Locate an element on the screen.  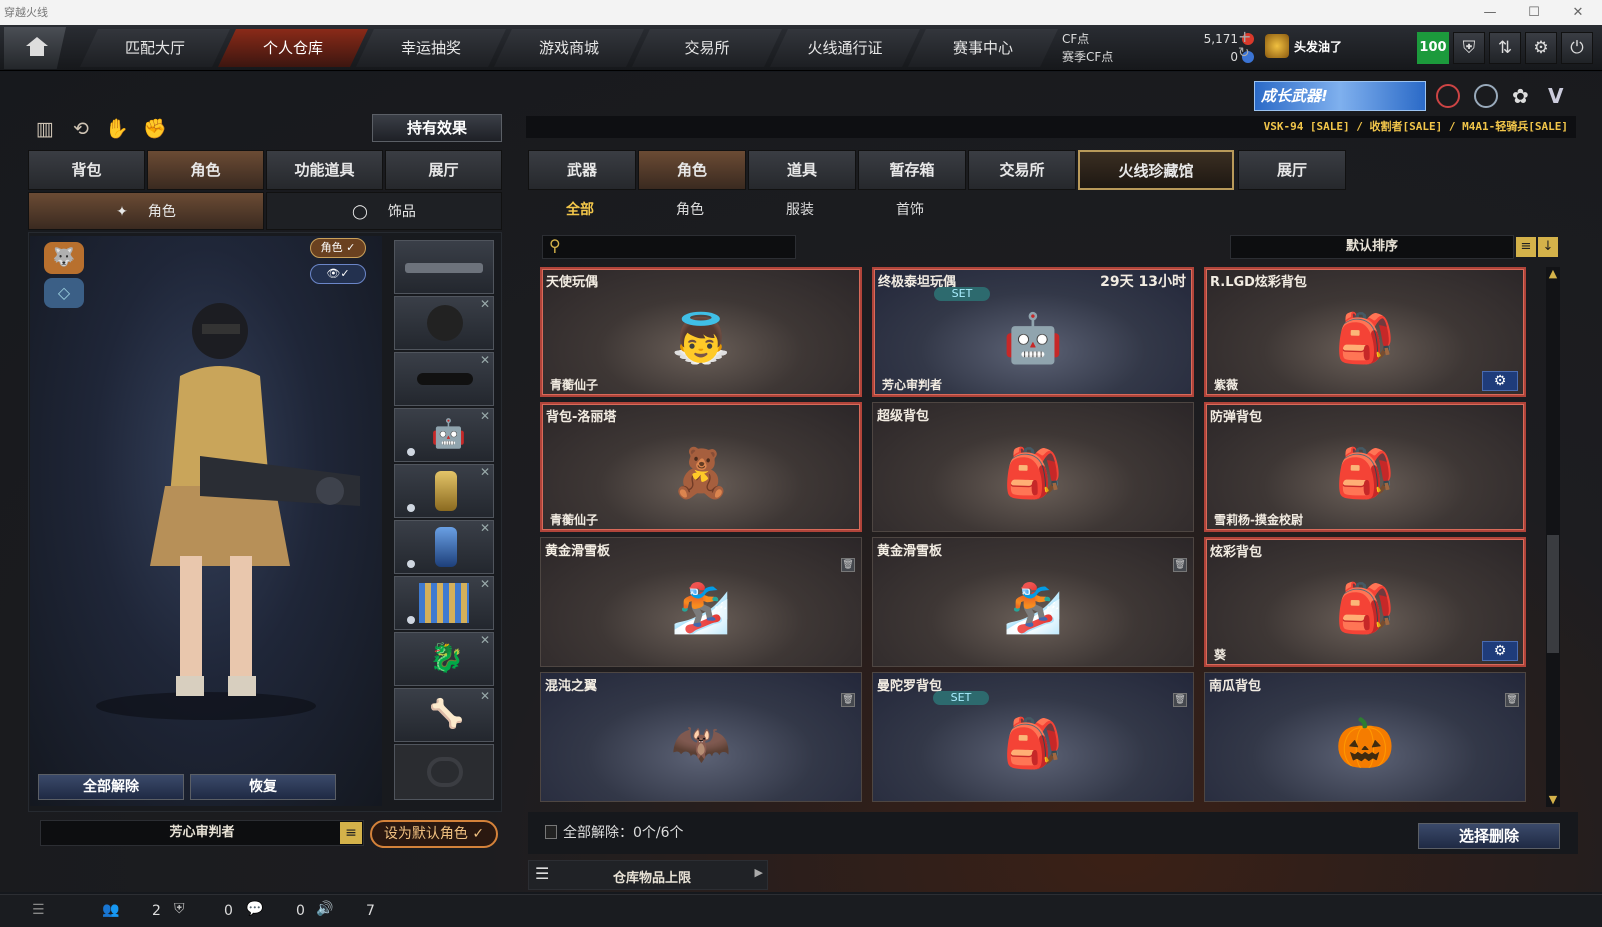
sort-list-icon: ≡ is located at coordinates (1526, 247).